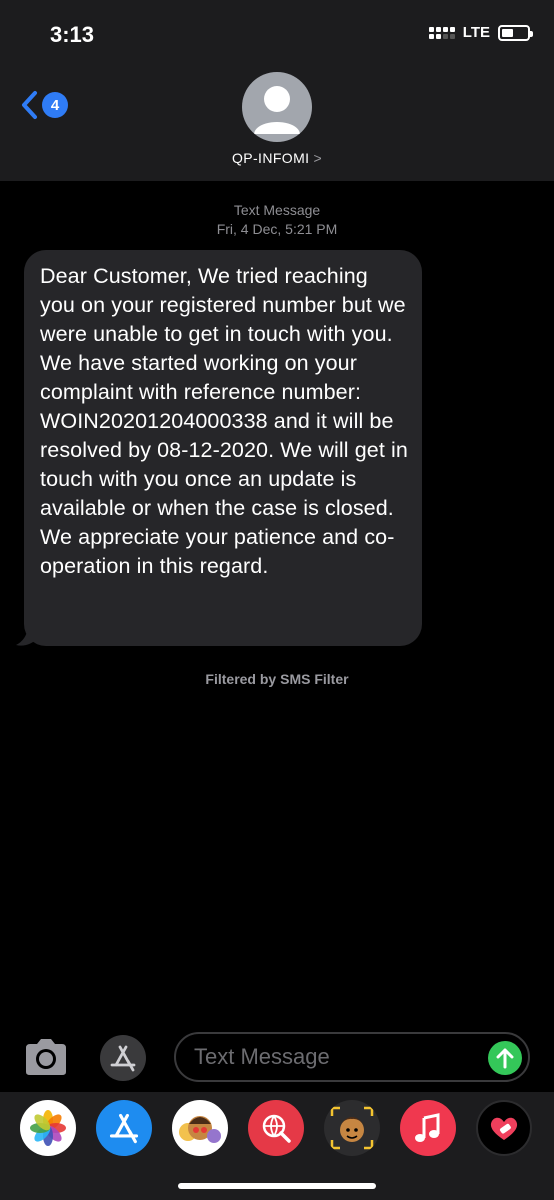 The width and height of the screenshot is (554, 1200). Describe the element at coordinates (270, 158) in the screenshot. I see `contact-name: QP-INFOMI` at that location.